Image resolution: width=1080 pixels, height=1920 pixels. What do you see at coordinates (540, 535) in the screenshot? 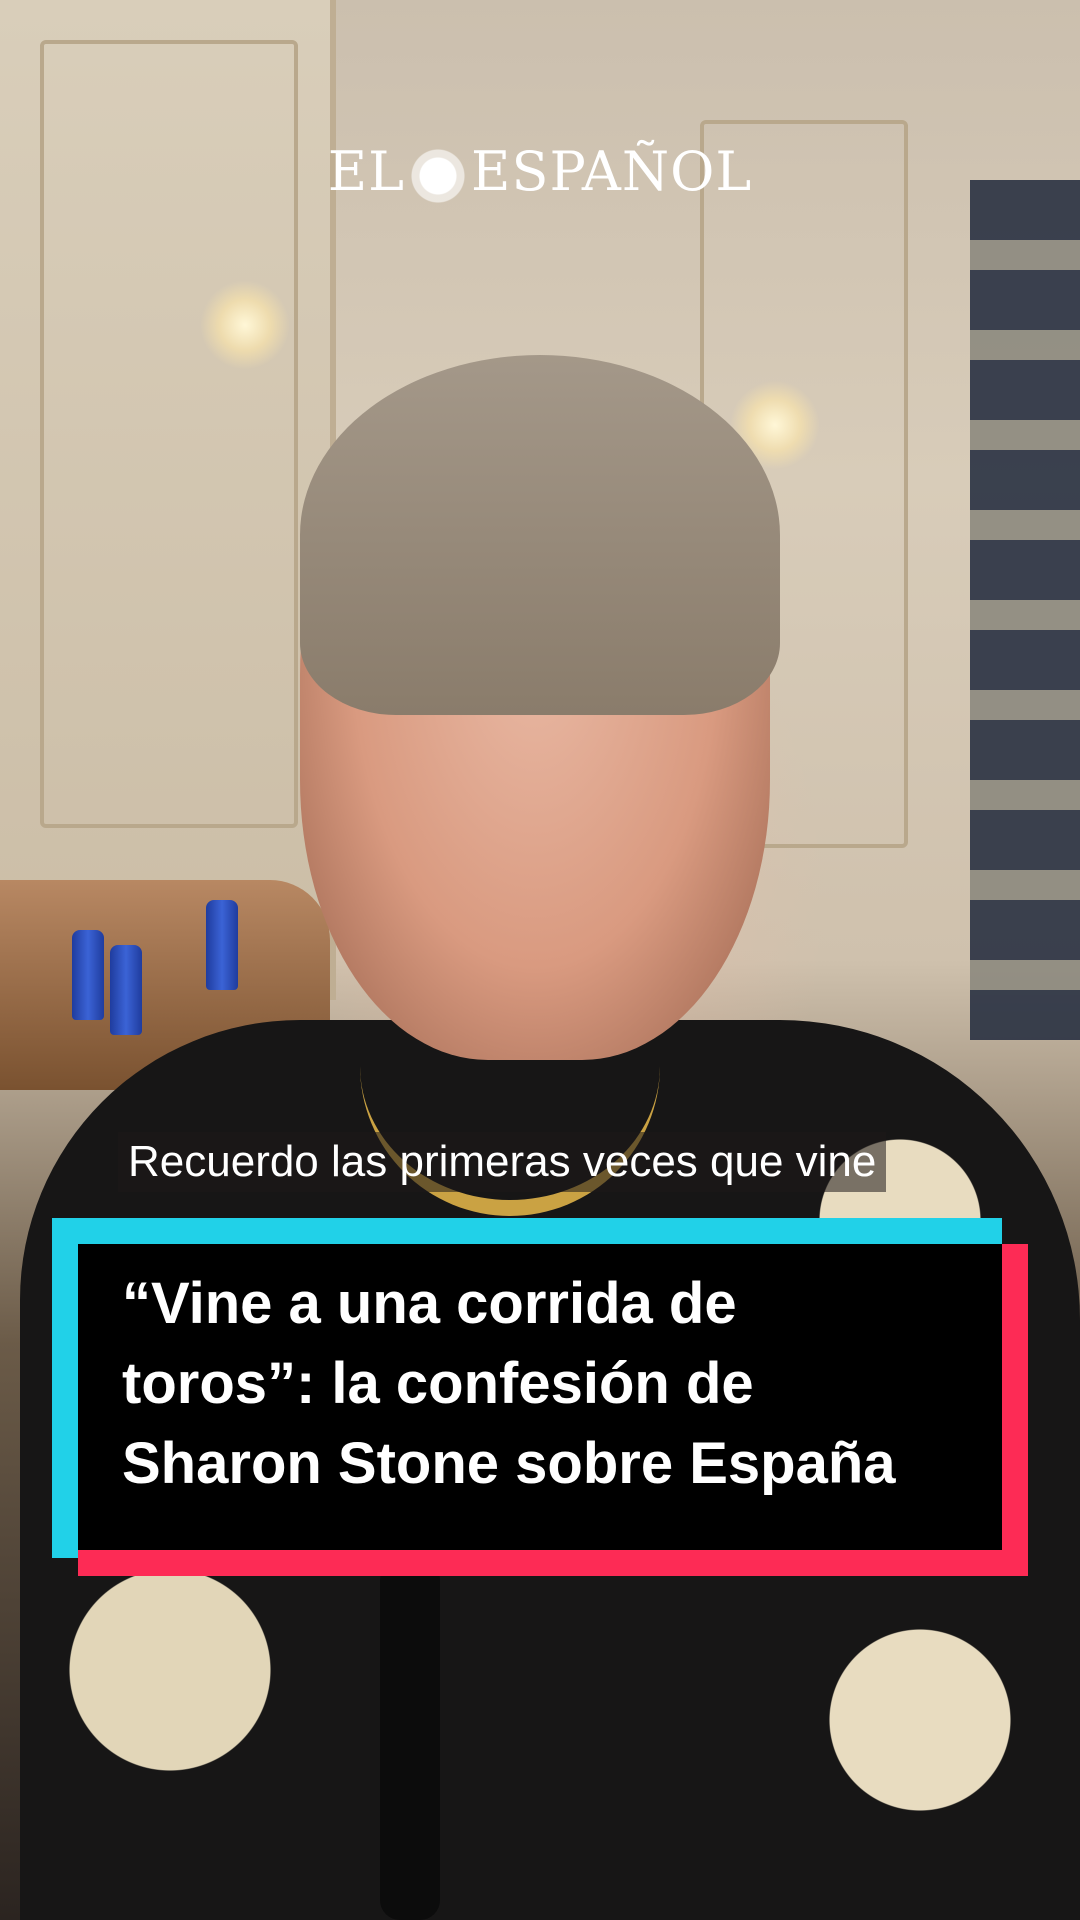
I see `person-hair` at bounding box center [540, 535].